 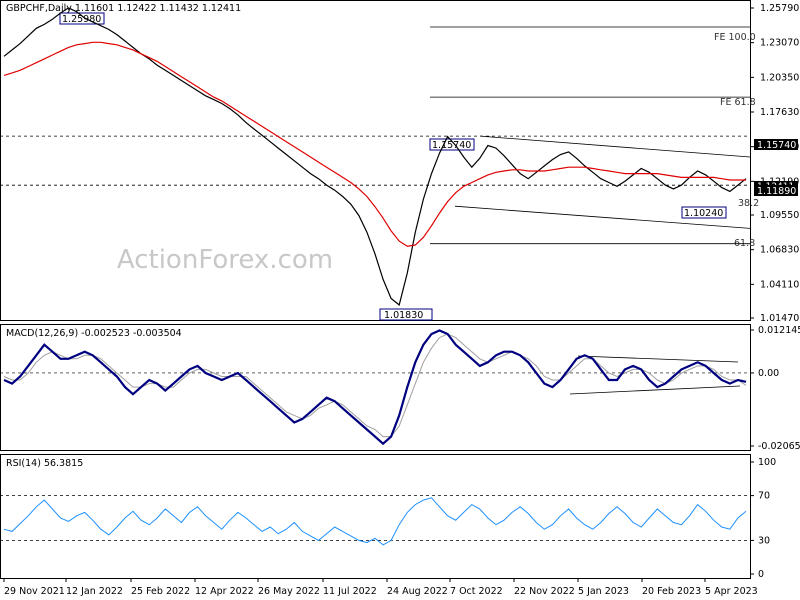 I want to click on price-tick-label: 1.17630, so click(x=779, y=112).